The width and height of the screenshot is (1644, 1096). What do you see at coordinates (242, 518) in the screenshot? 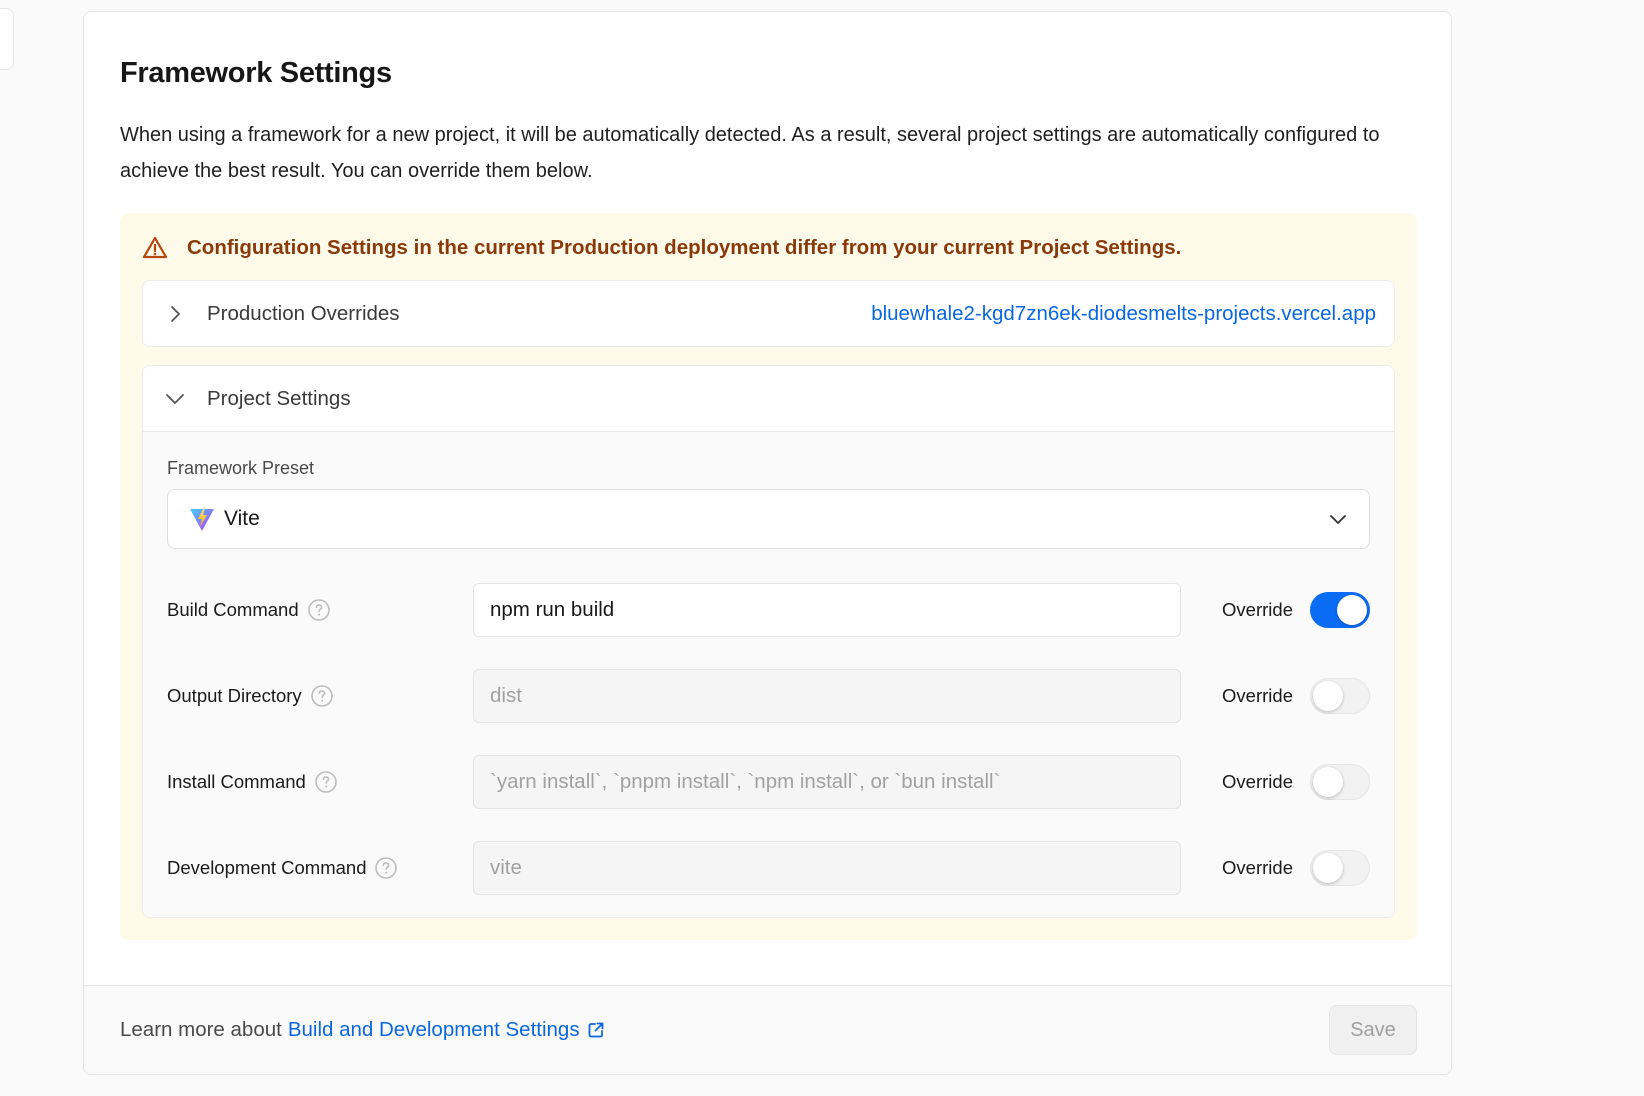
I see `framework-preset-value: Vite` at bounding box center [242, 518].